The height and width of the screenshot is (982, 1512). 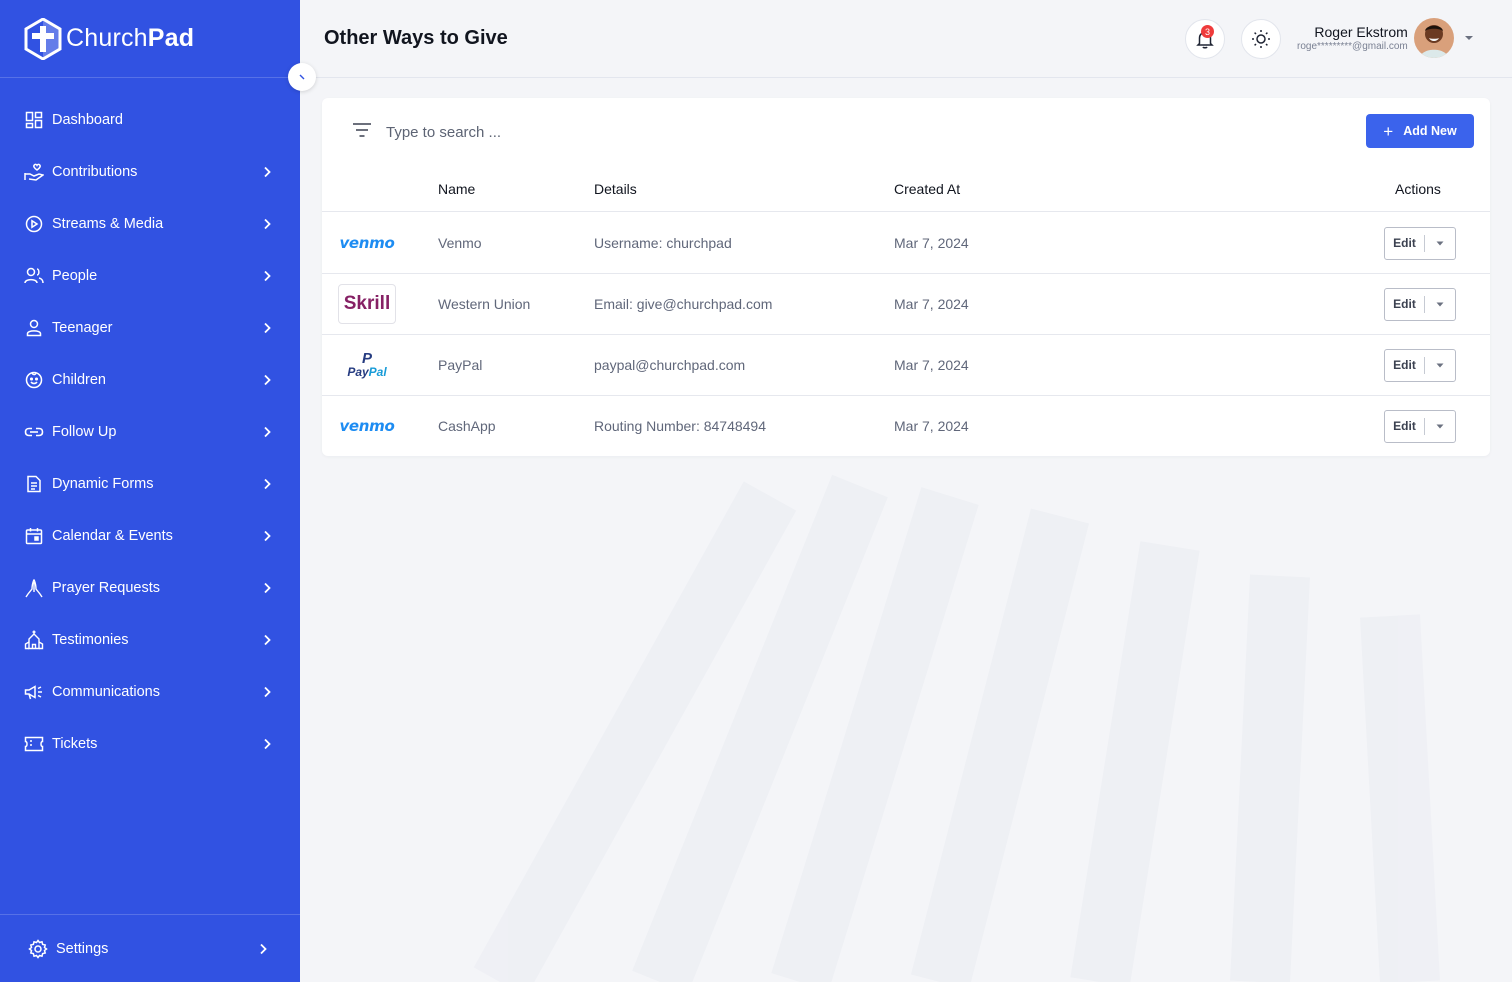 What do you see at coordinates (367, 243) in the screenshot?
I see `venmo-logo: venmo` at bounding box center [367, 243].